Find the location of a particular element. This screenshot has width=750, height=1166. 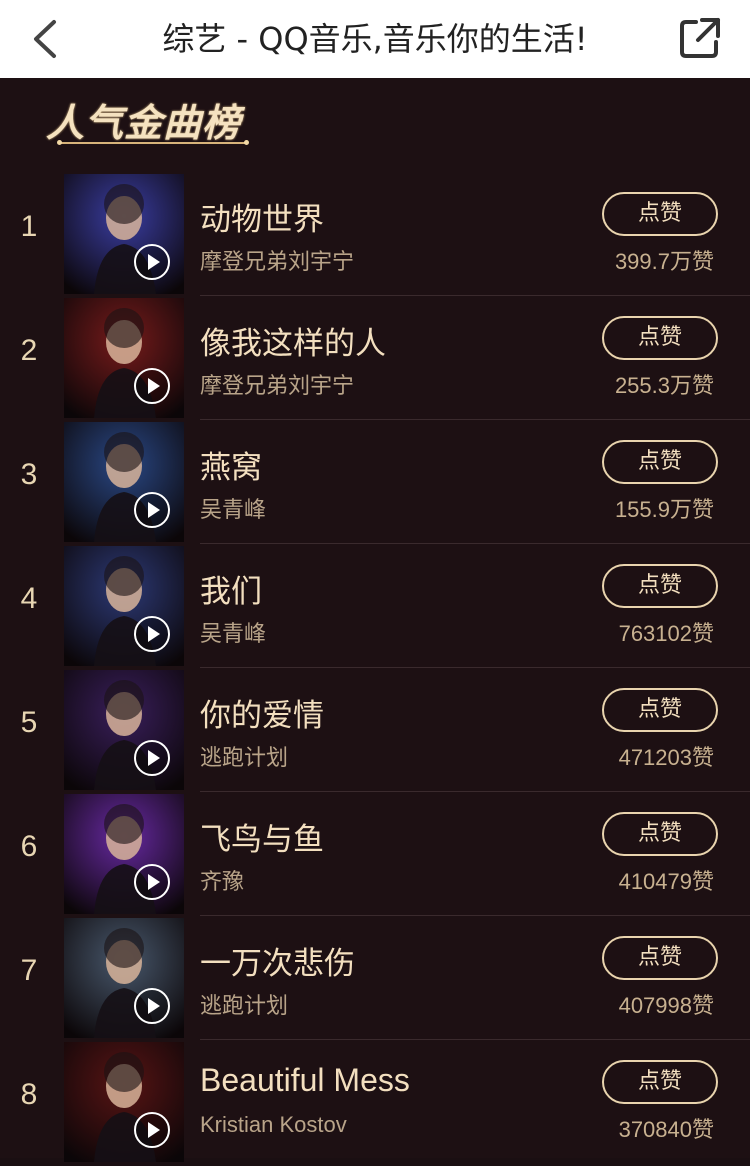

song-row: 7 一万次悲伤 逃跑计划 点赞 407998赞 is located at coordinates (375, 980).